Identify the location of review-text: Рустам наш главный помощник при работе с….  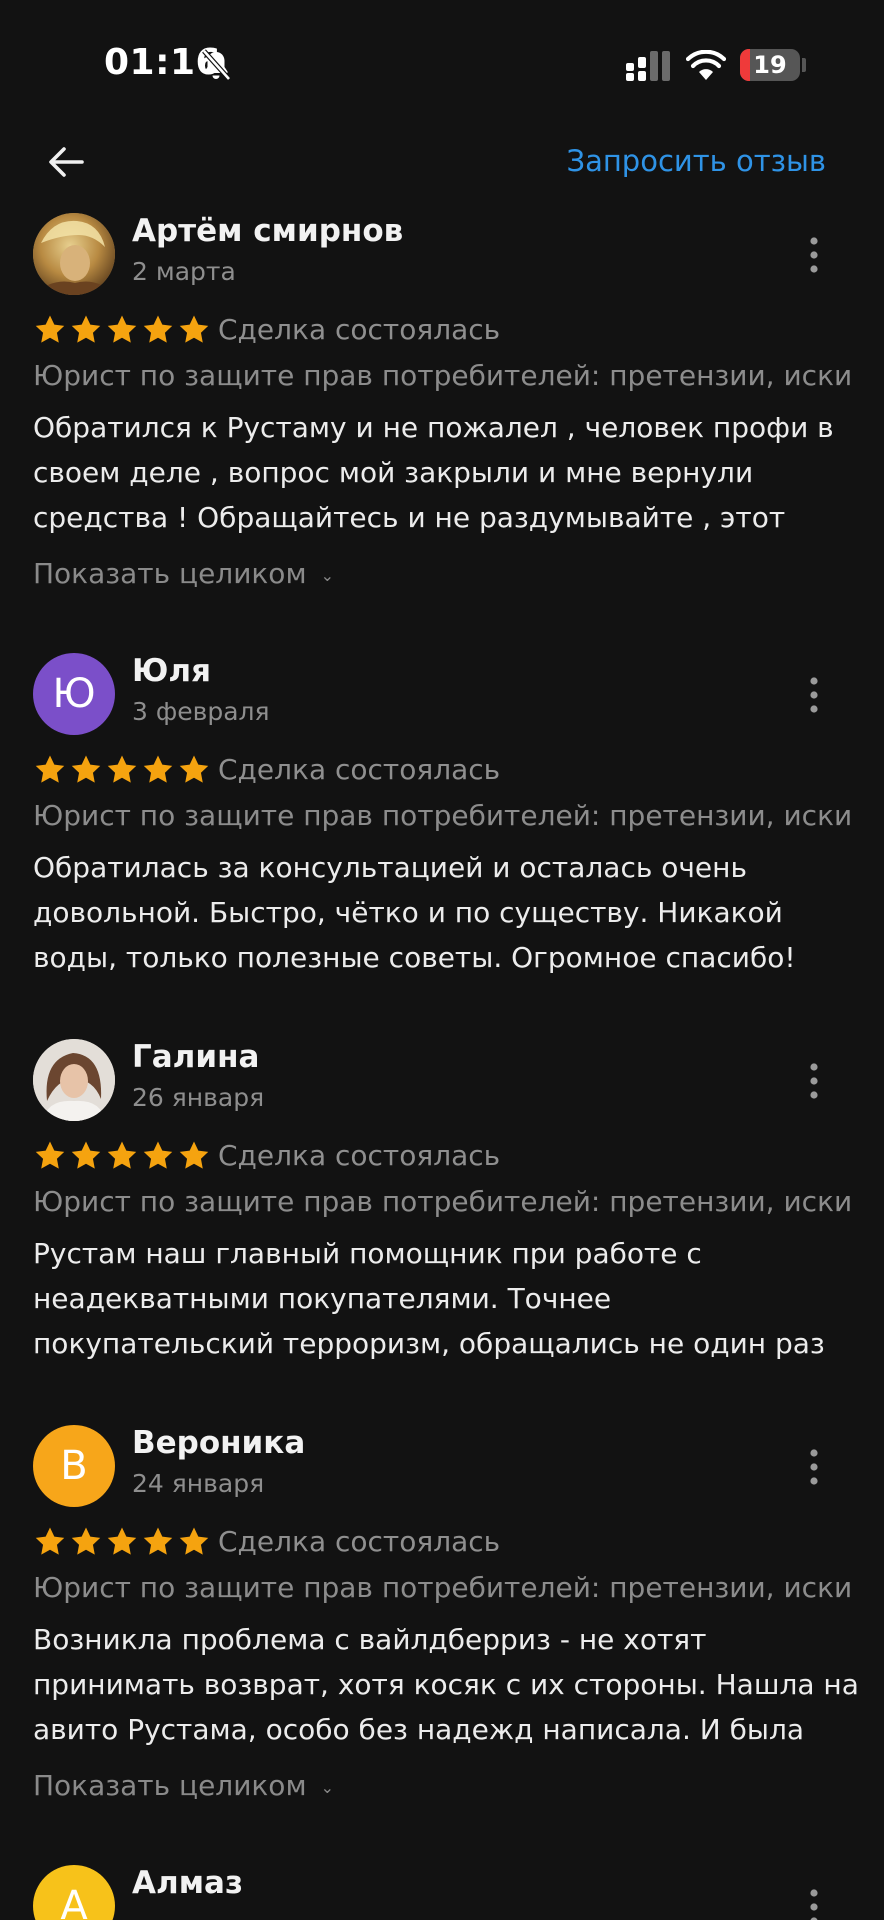
(448, 1298).